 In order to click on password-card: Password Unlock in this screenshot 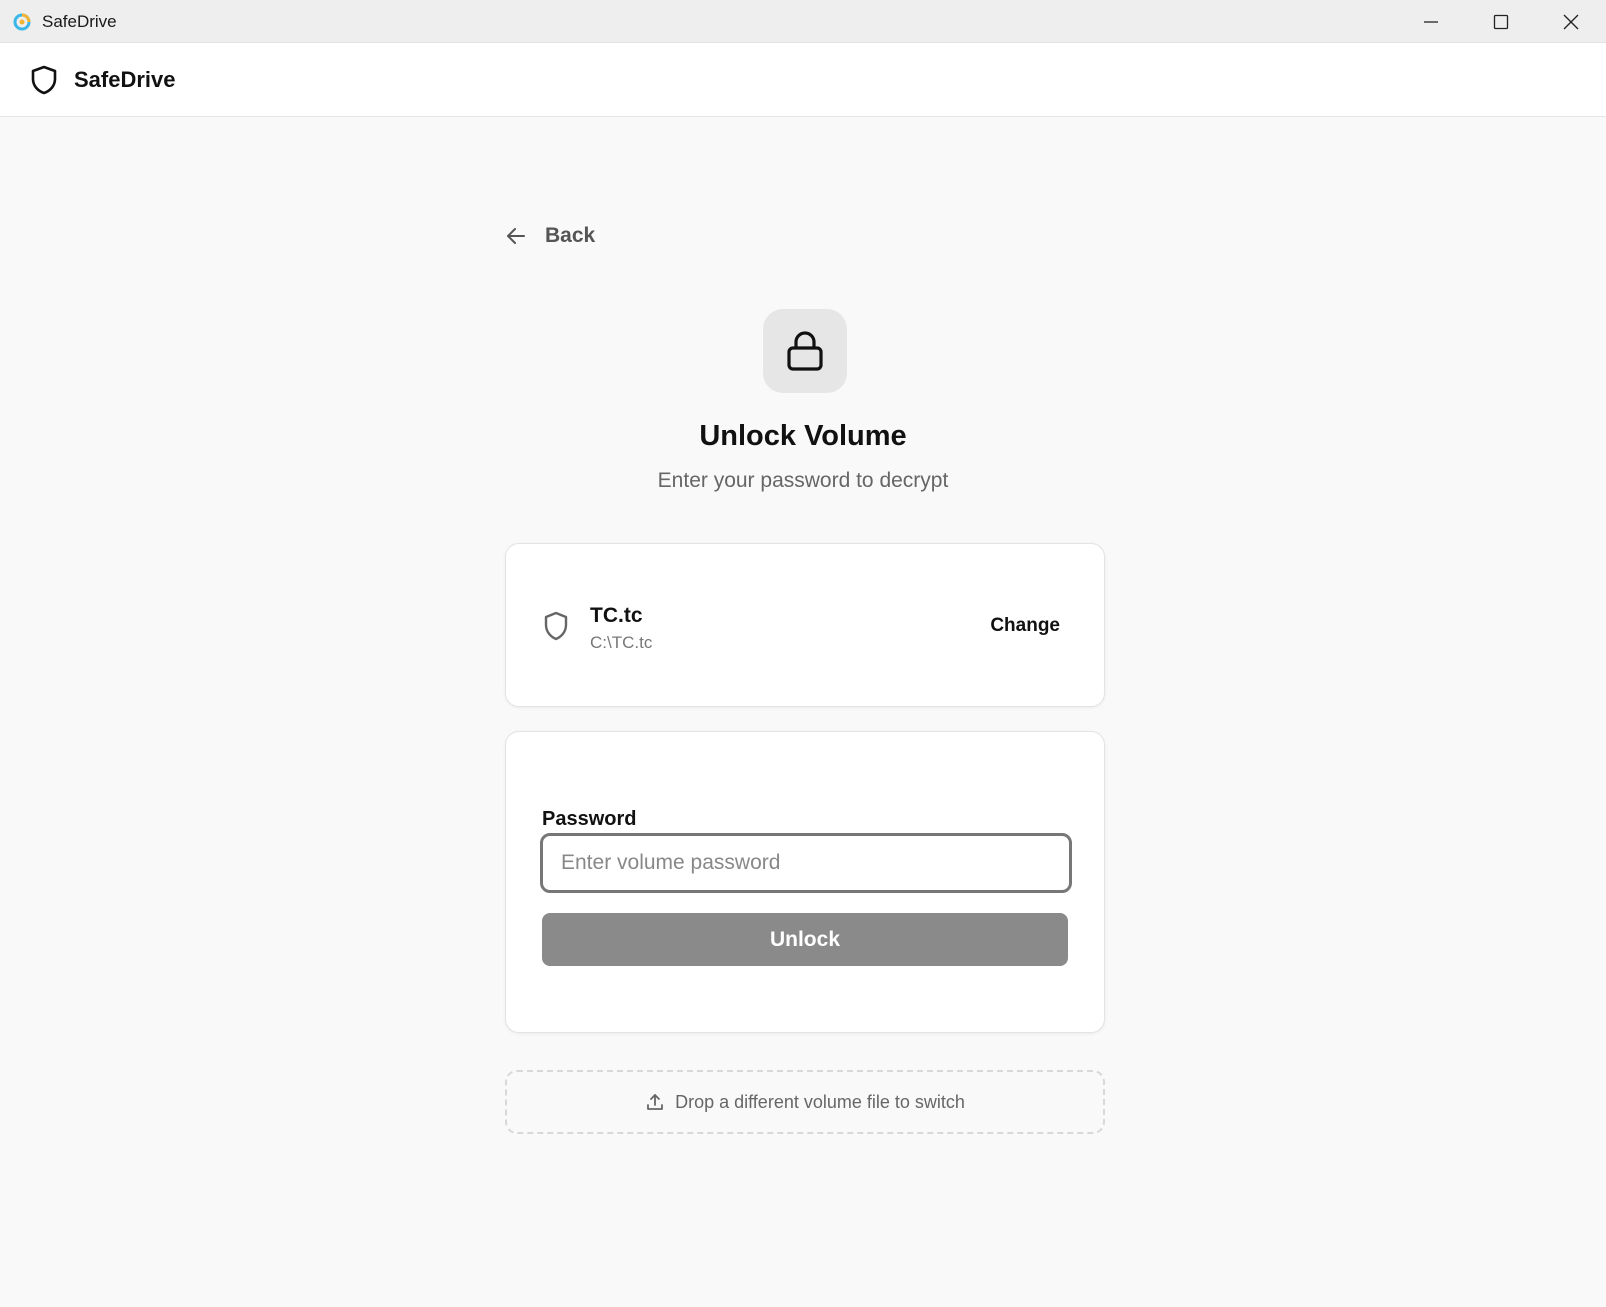, I will do `click(805, 882)`.